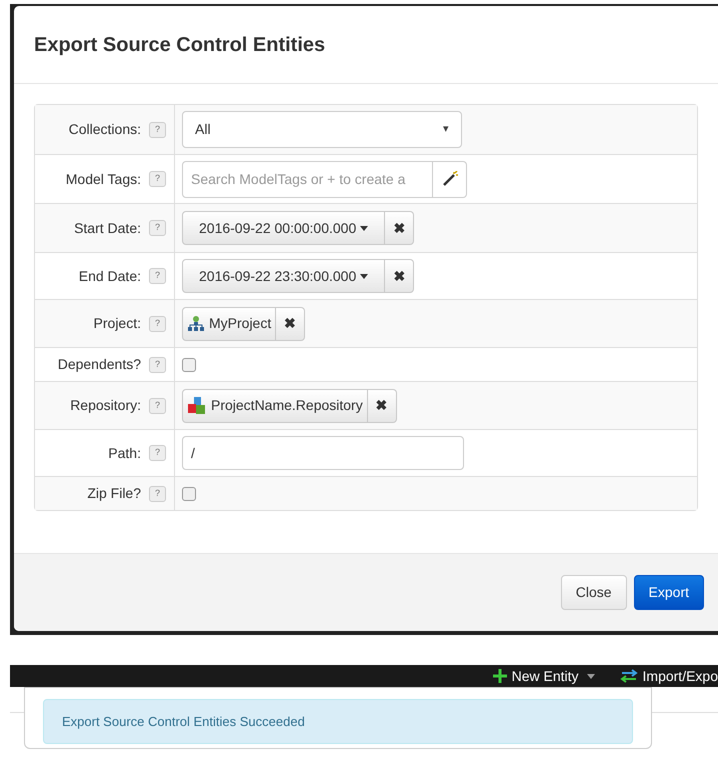 This screenshot has height=757, width=718. I want to click on chip-label: MyProject, so click(240, 323).